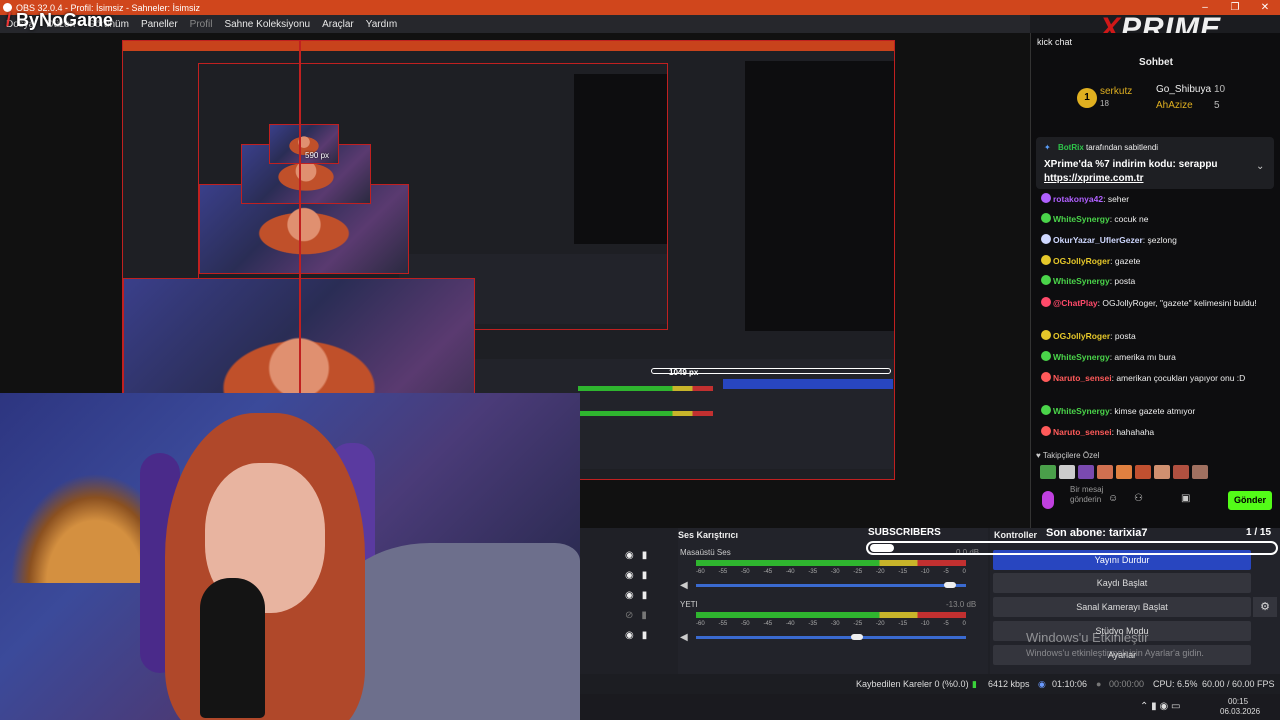 The width and height of the screenshot is (1280, 720). Describe the element at coordinates (201, 24) in the screenshot. I see `menu-profil: Profil` at that location.